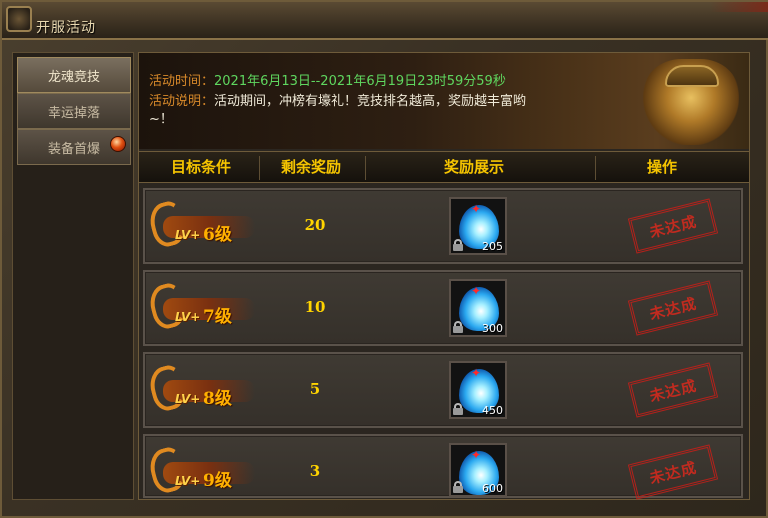 The image size is (768, 518). What do you see at coordinates (443, 467) in the screenshot?
I see `table-row: LV+ 9级 3 ✦ 600 未达成` at bounding box center [443, 467].